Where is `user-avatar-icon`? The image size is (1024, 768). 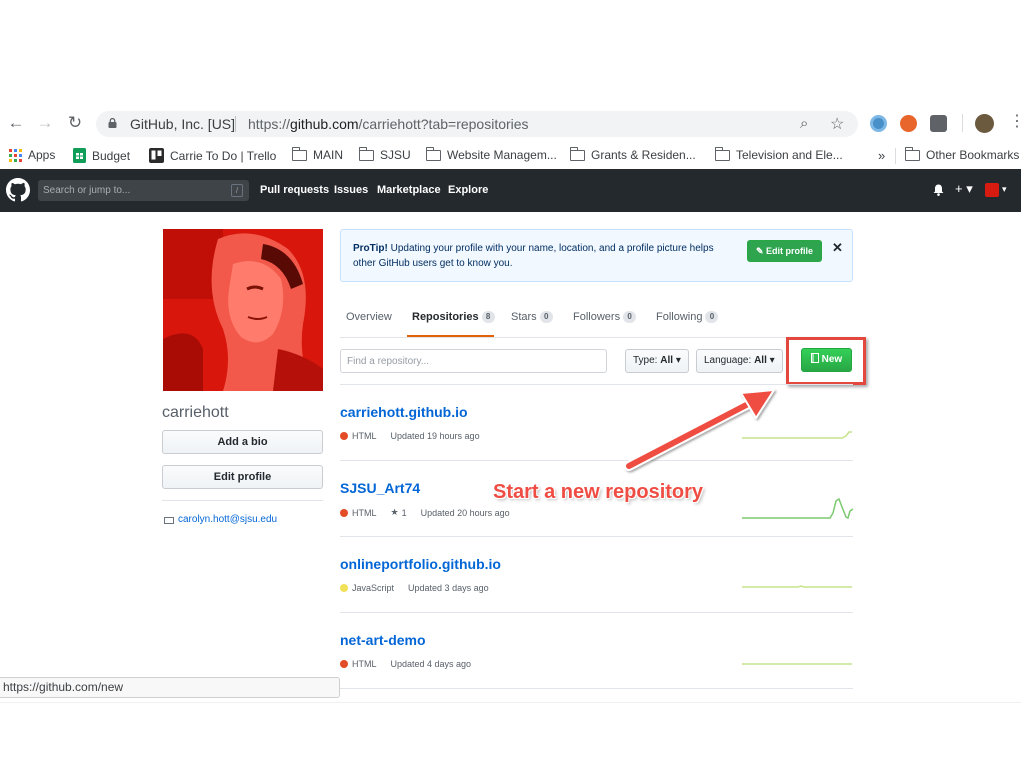
user-avatar-icon is located at coordinates (992, 190).